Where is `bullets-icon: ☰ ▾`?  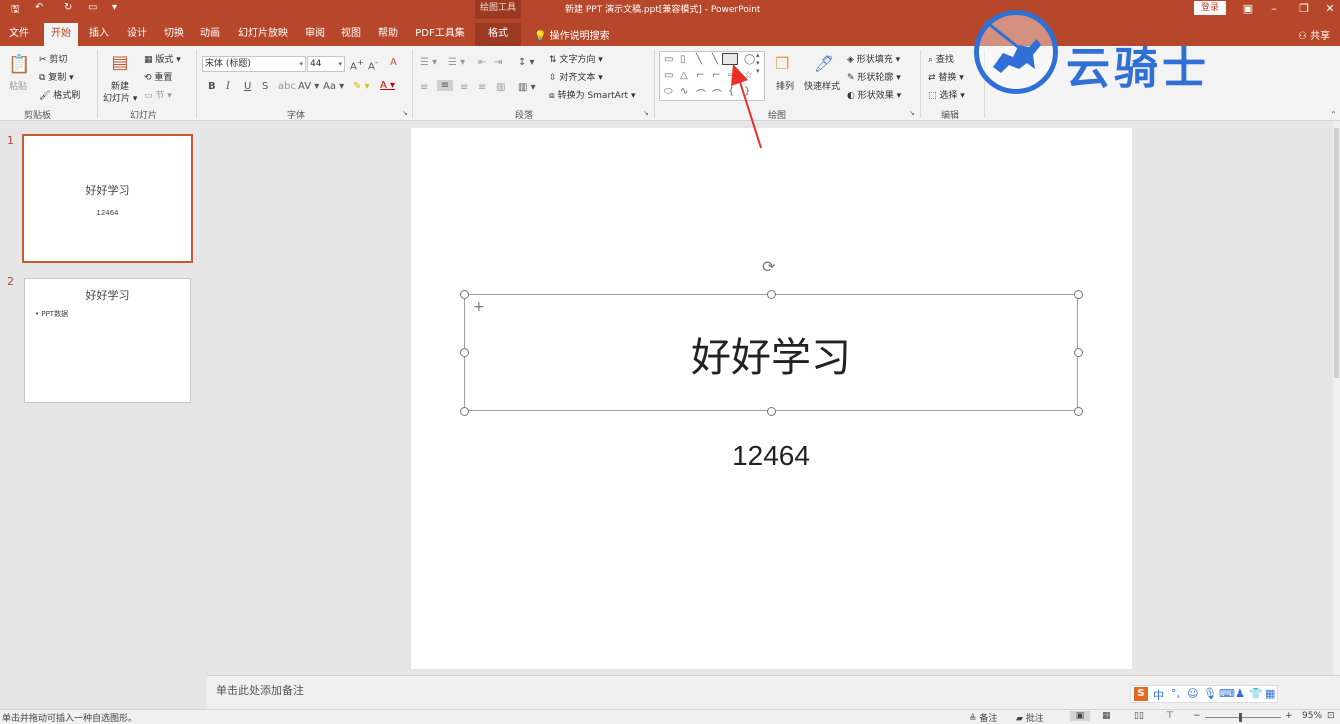 bullets-icon: ☰ ▾ is located at coordinates (428, 62).